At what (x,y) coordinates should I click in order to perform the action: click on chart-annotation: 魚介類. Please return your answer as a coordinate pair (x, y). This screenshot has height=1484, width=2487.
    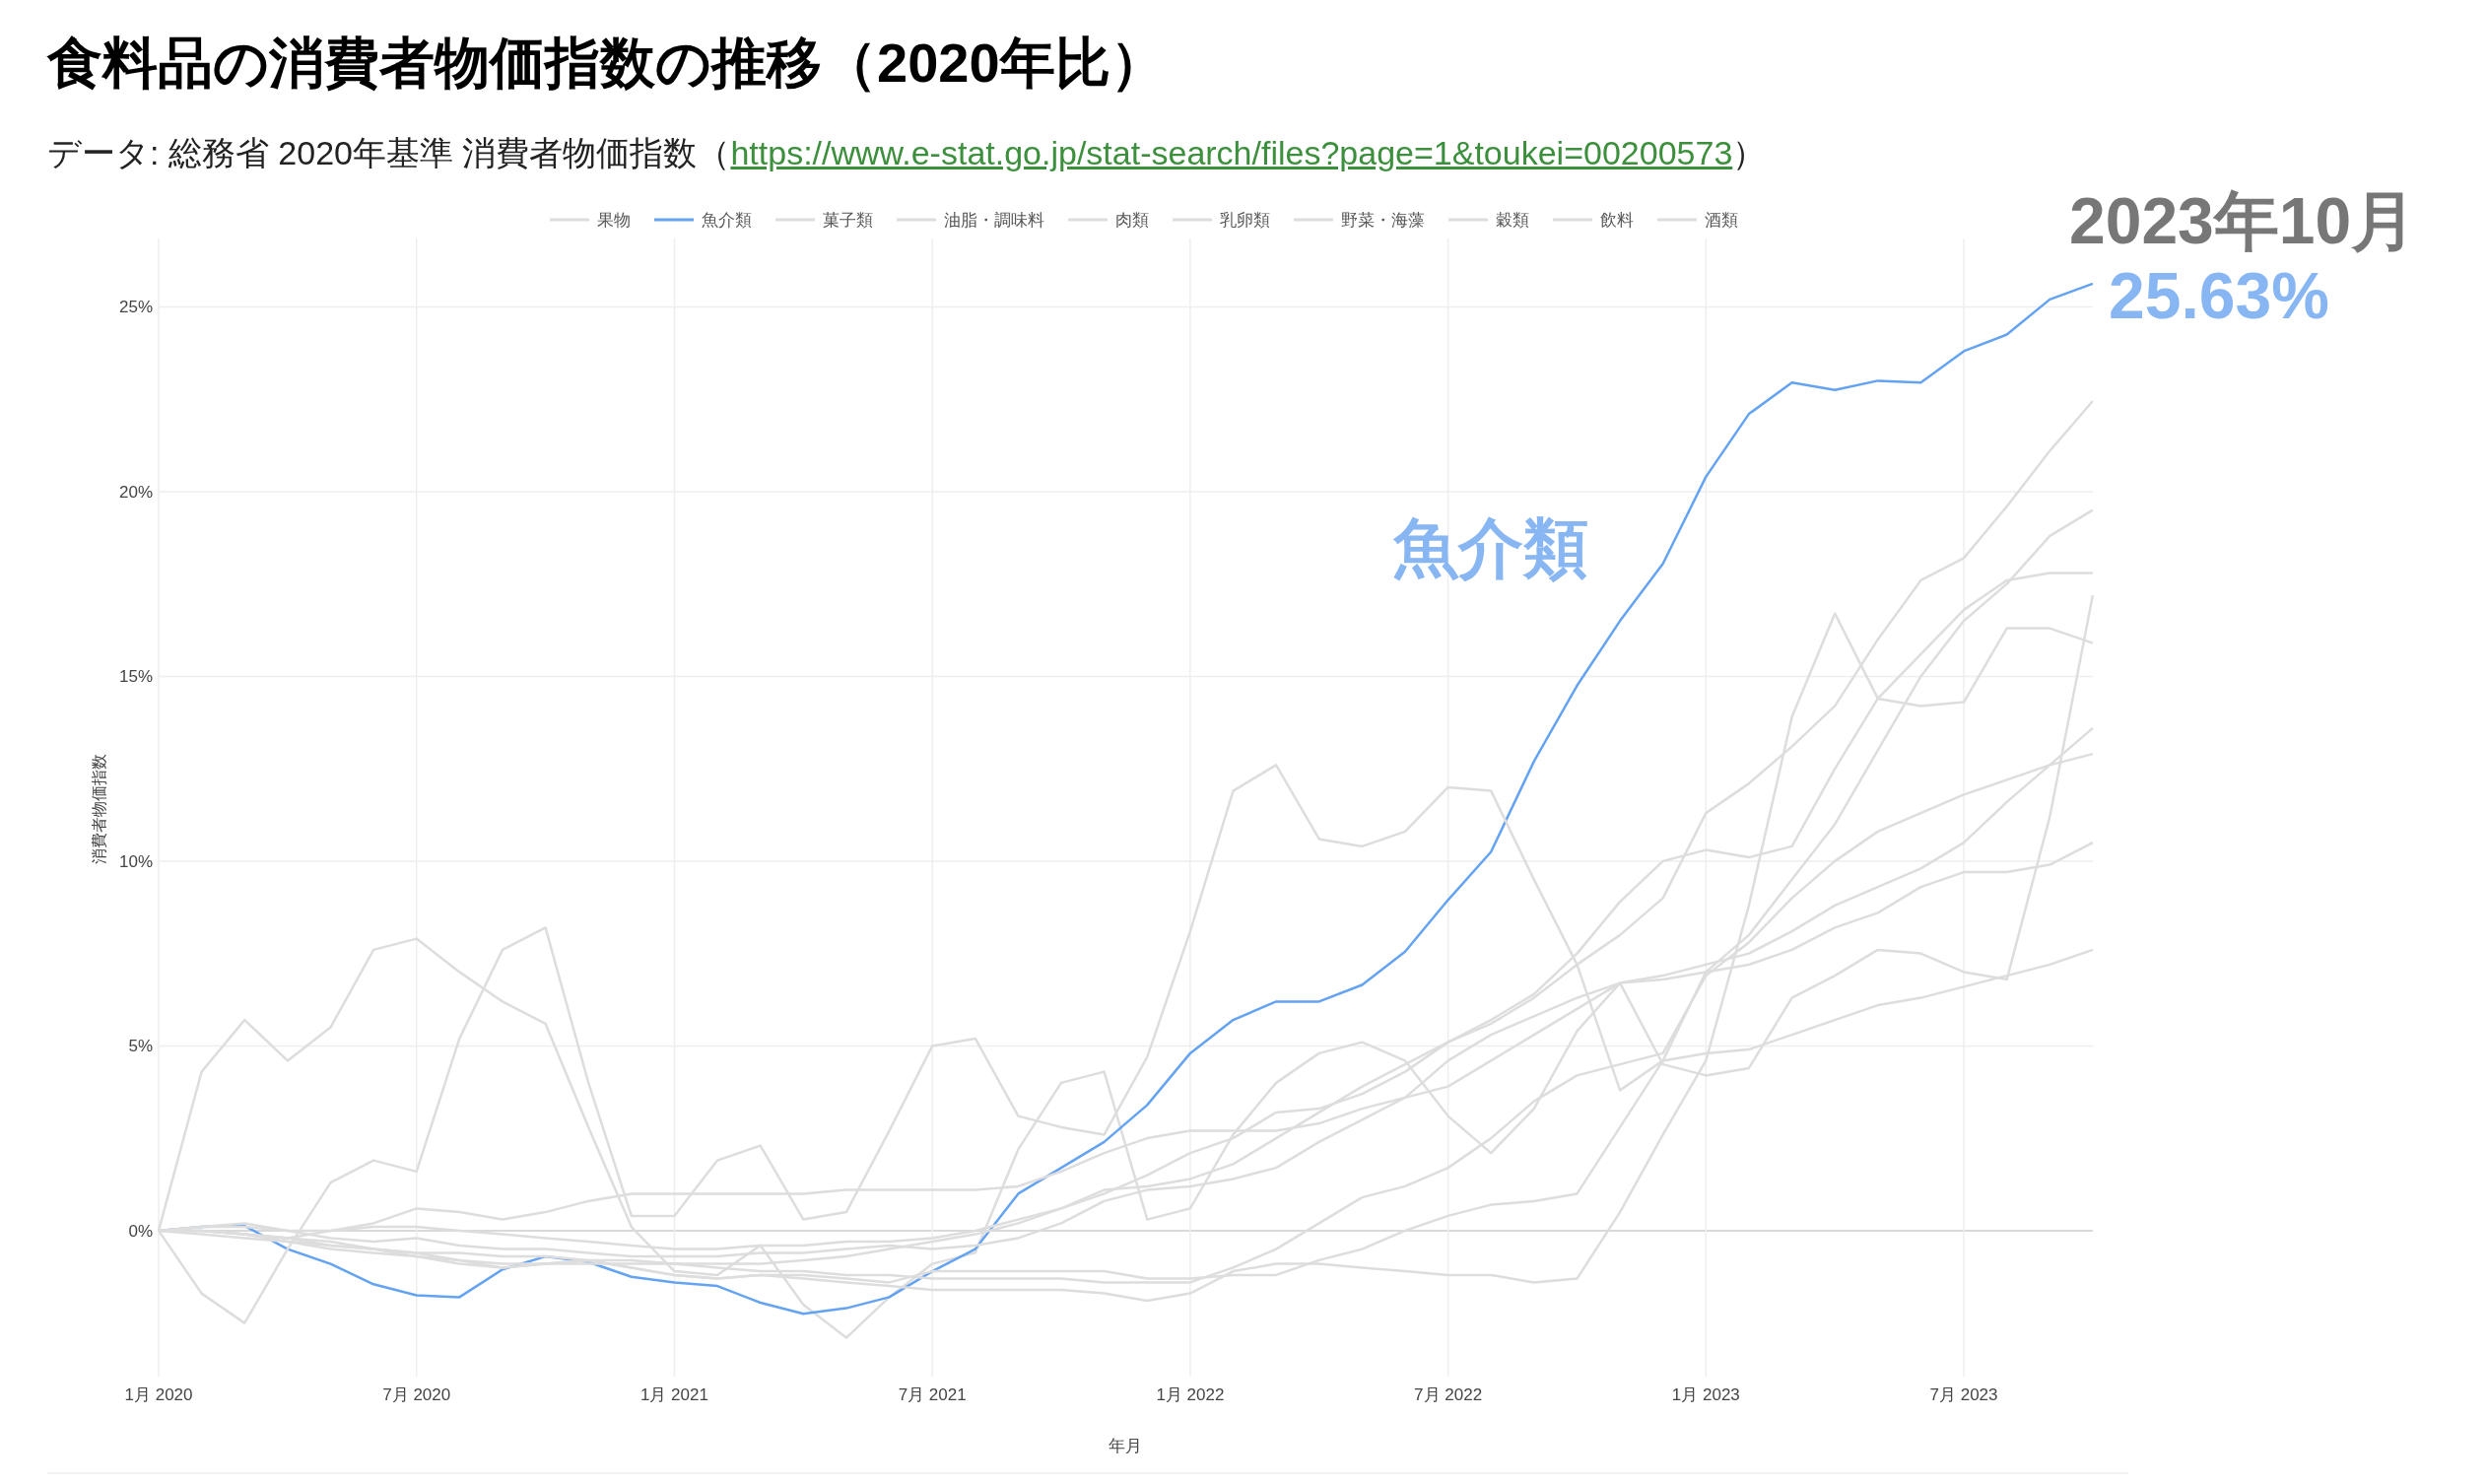
    Looking at the image, I should click on (1491, 547).